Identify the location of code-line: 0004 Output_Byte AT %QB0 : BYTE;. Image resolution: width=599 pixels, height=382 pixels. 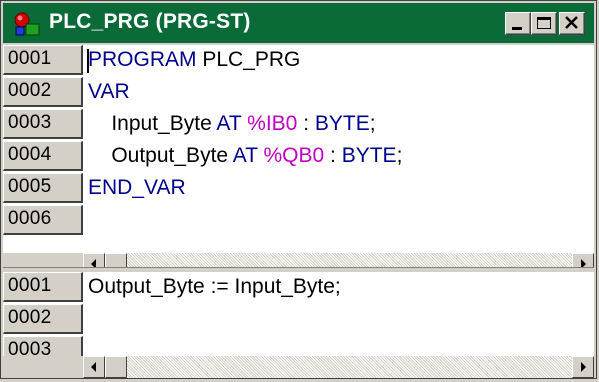
(298, 157).